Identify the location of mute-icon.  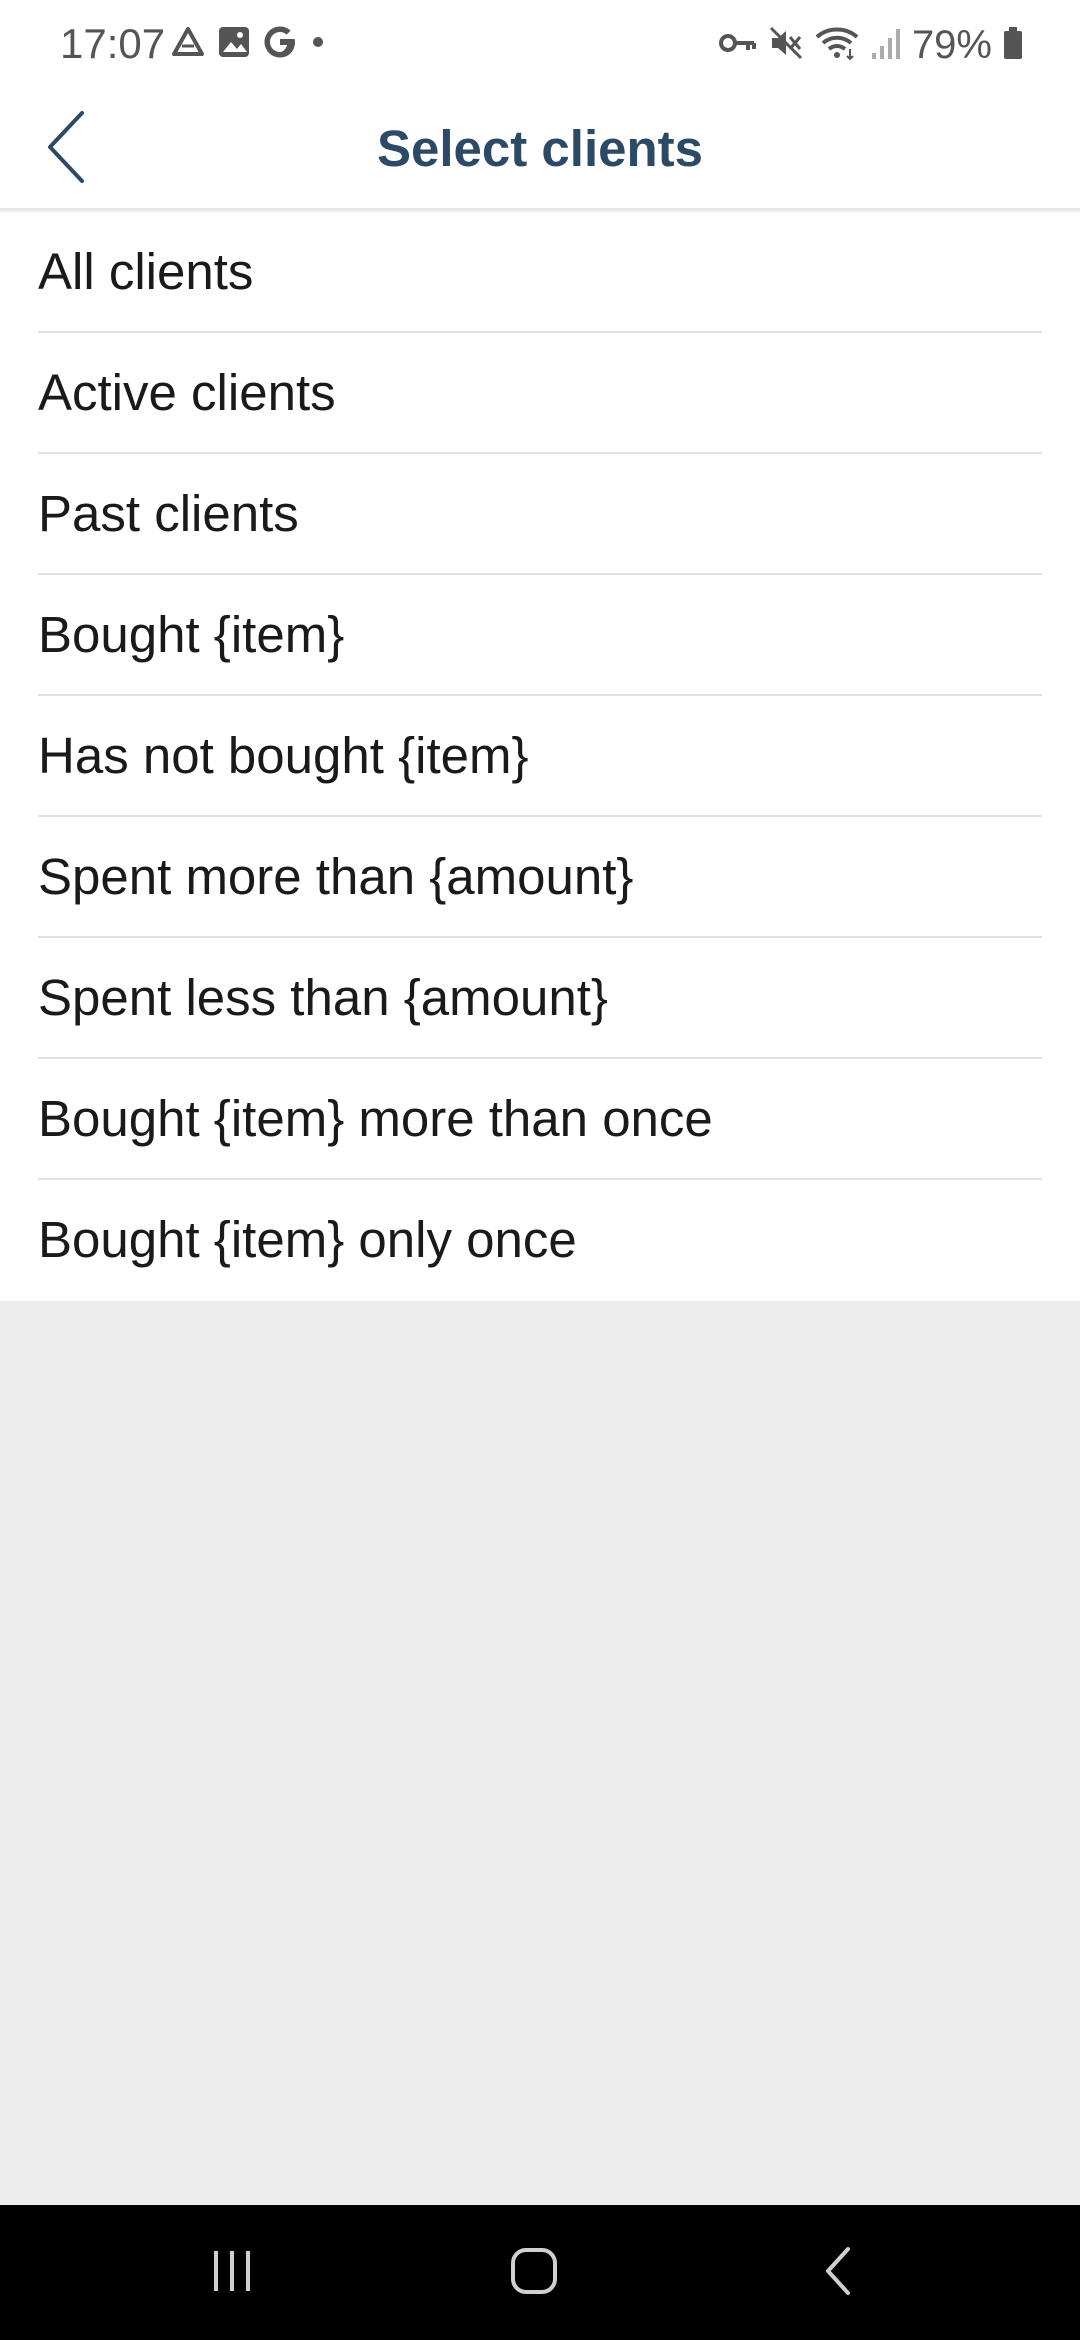
(786, 45).